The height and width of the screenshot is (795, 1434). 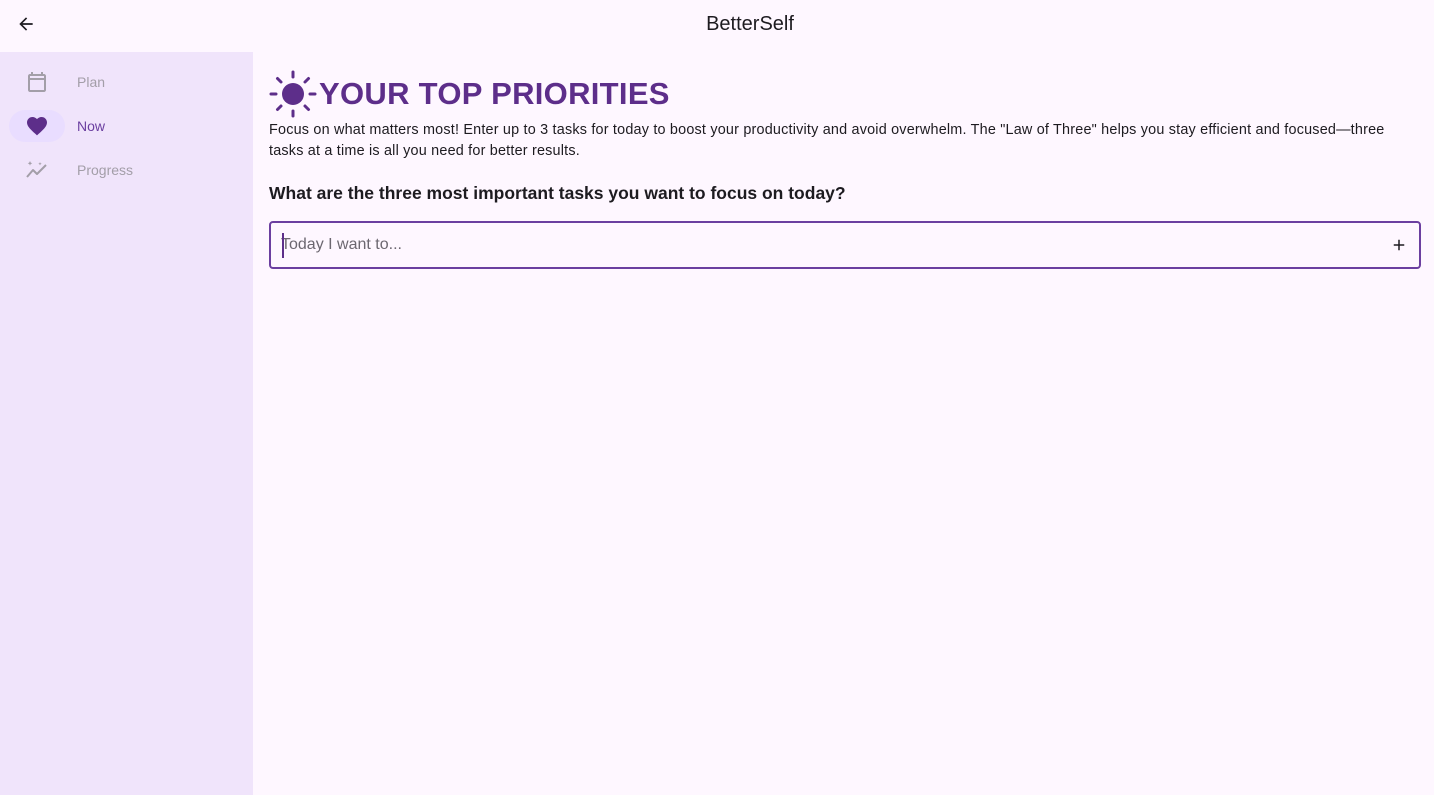 I want to click on arrow-back-icon, so click(x=26, y=24).